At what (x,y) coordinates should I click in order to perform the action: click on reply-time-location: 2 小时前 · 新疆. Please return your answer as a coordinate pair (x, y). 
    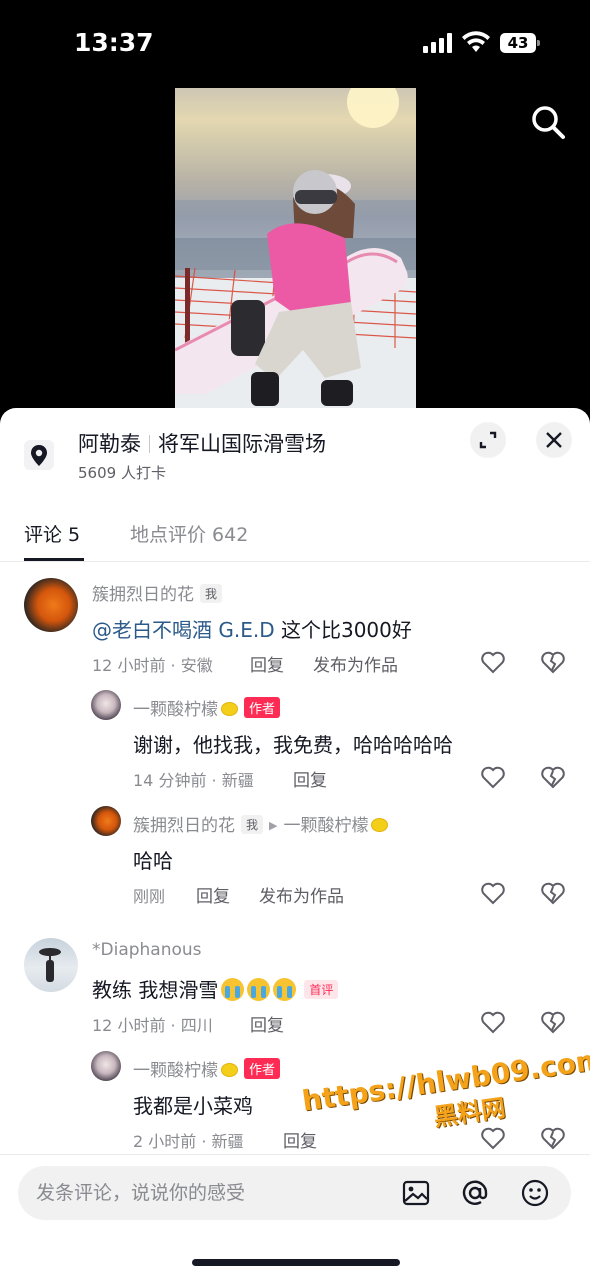
    Looking at the image, I should click on (188, 1141).